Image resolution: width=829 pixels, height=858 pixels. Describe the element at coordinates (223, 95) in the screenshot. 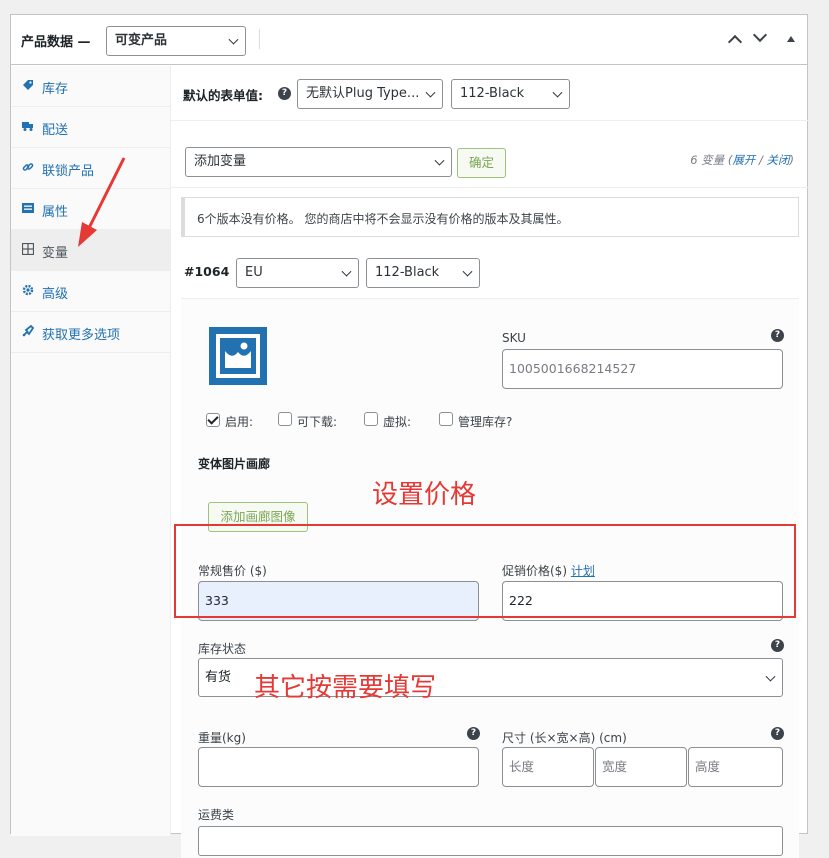

I see `default-form-values-label: 默认的表单值:` at that location.